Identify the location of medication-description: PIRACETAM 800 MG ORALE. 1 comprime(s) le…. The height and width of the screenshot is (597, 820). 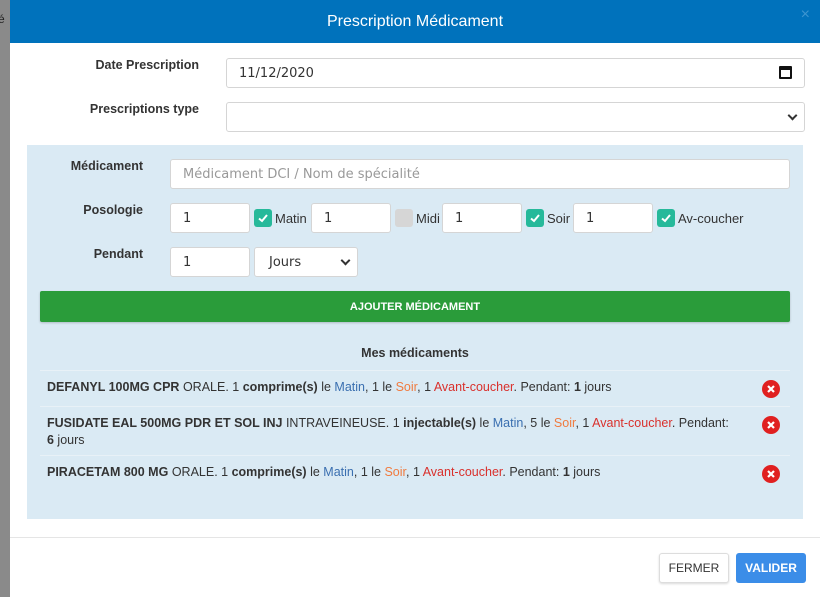
(392, 472).